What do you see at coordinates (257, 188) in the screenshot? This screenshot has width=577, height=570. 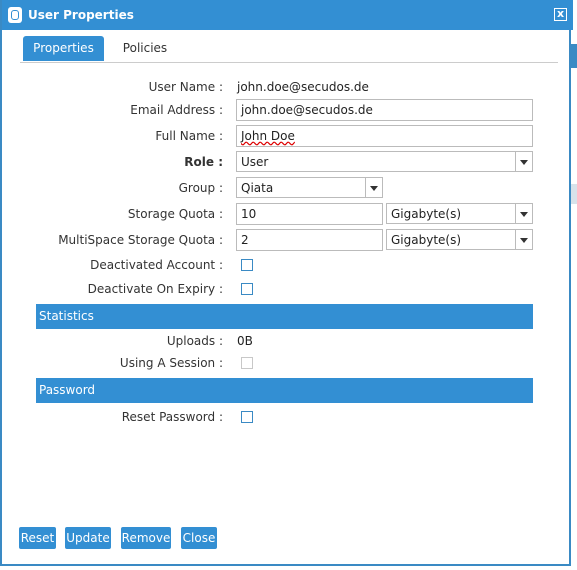 I see `group-value: Qiata` at bounding box center [257, 188].